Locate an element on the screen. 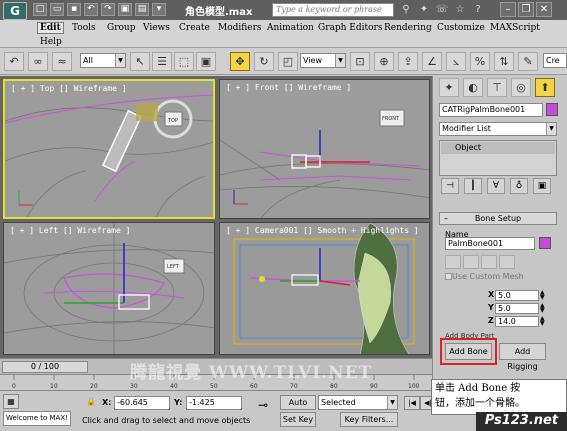  dim-z-spinner-icon: ▲ ▼ is located at coordinates (543, 321).